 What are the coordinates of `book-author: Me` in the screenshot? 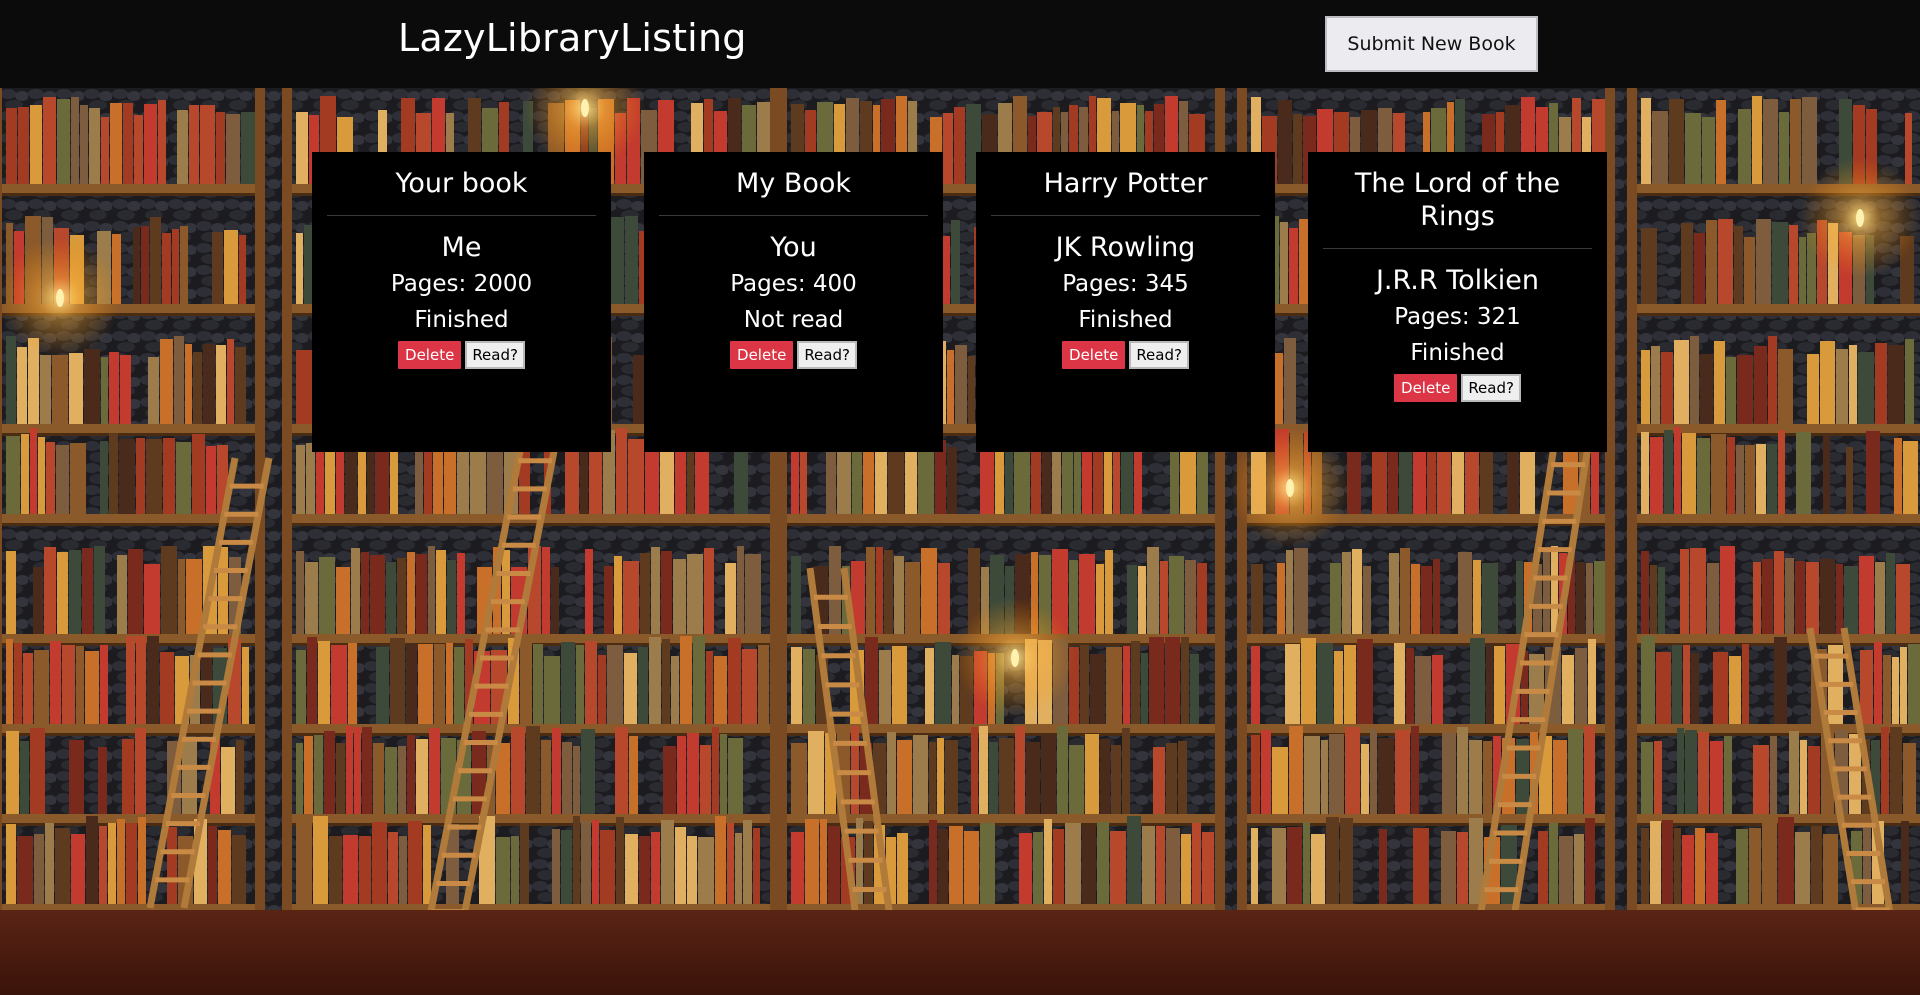 It's located at (461, 247).